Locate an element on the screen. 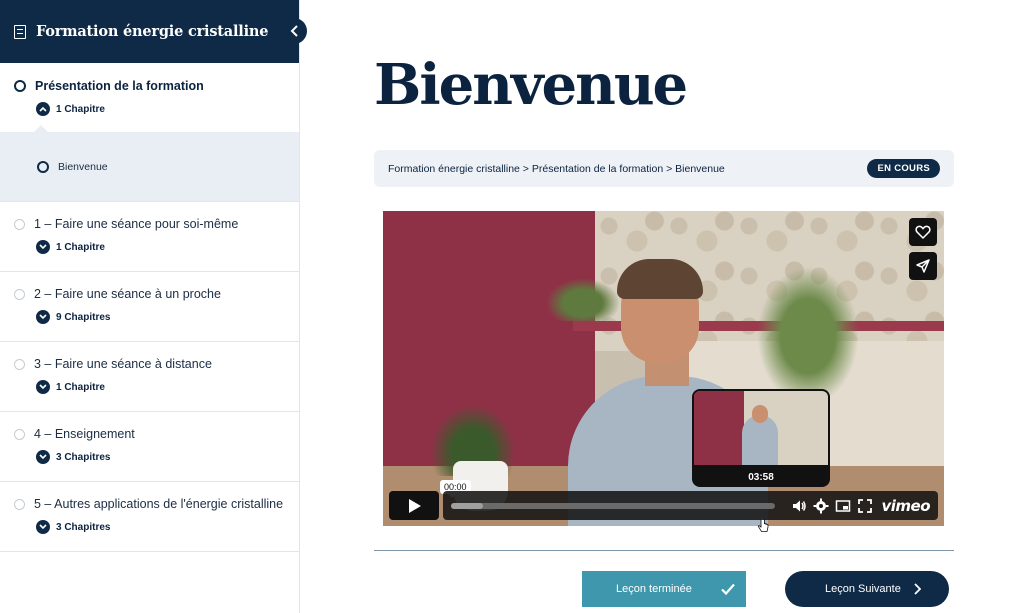 This screenshot has height=613, width=1024. video-frame-person is located at coordinates (660, 279).